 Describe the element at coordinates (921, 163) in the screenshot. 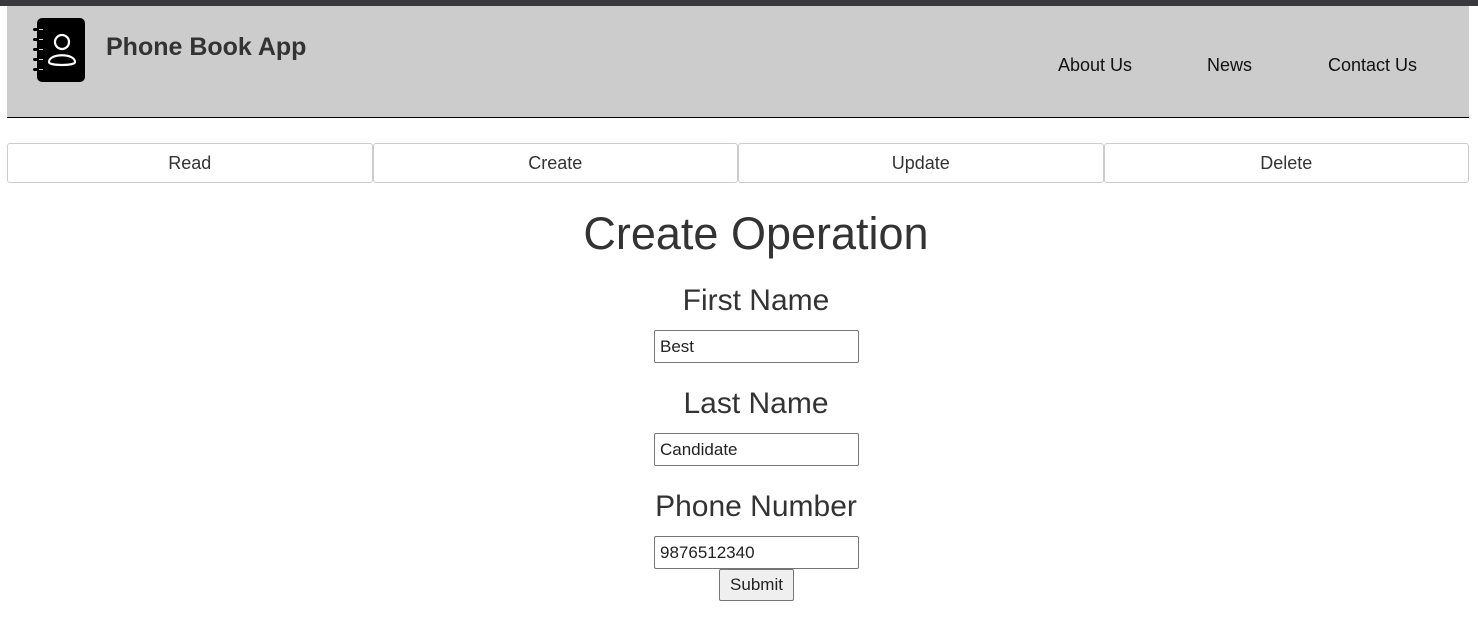

I see `tab-update: Update` at that location.